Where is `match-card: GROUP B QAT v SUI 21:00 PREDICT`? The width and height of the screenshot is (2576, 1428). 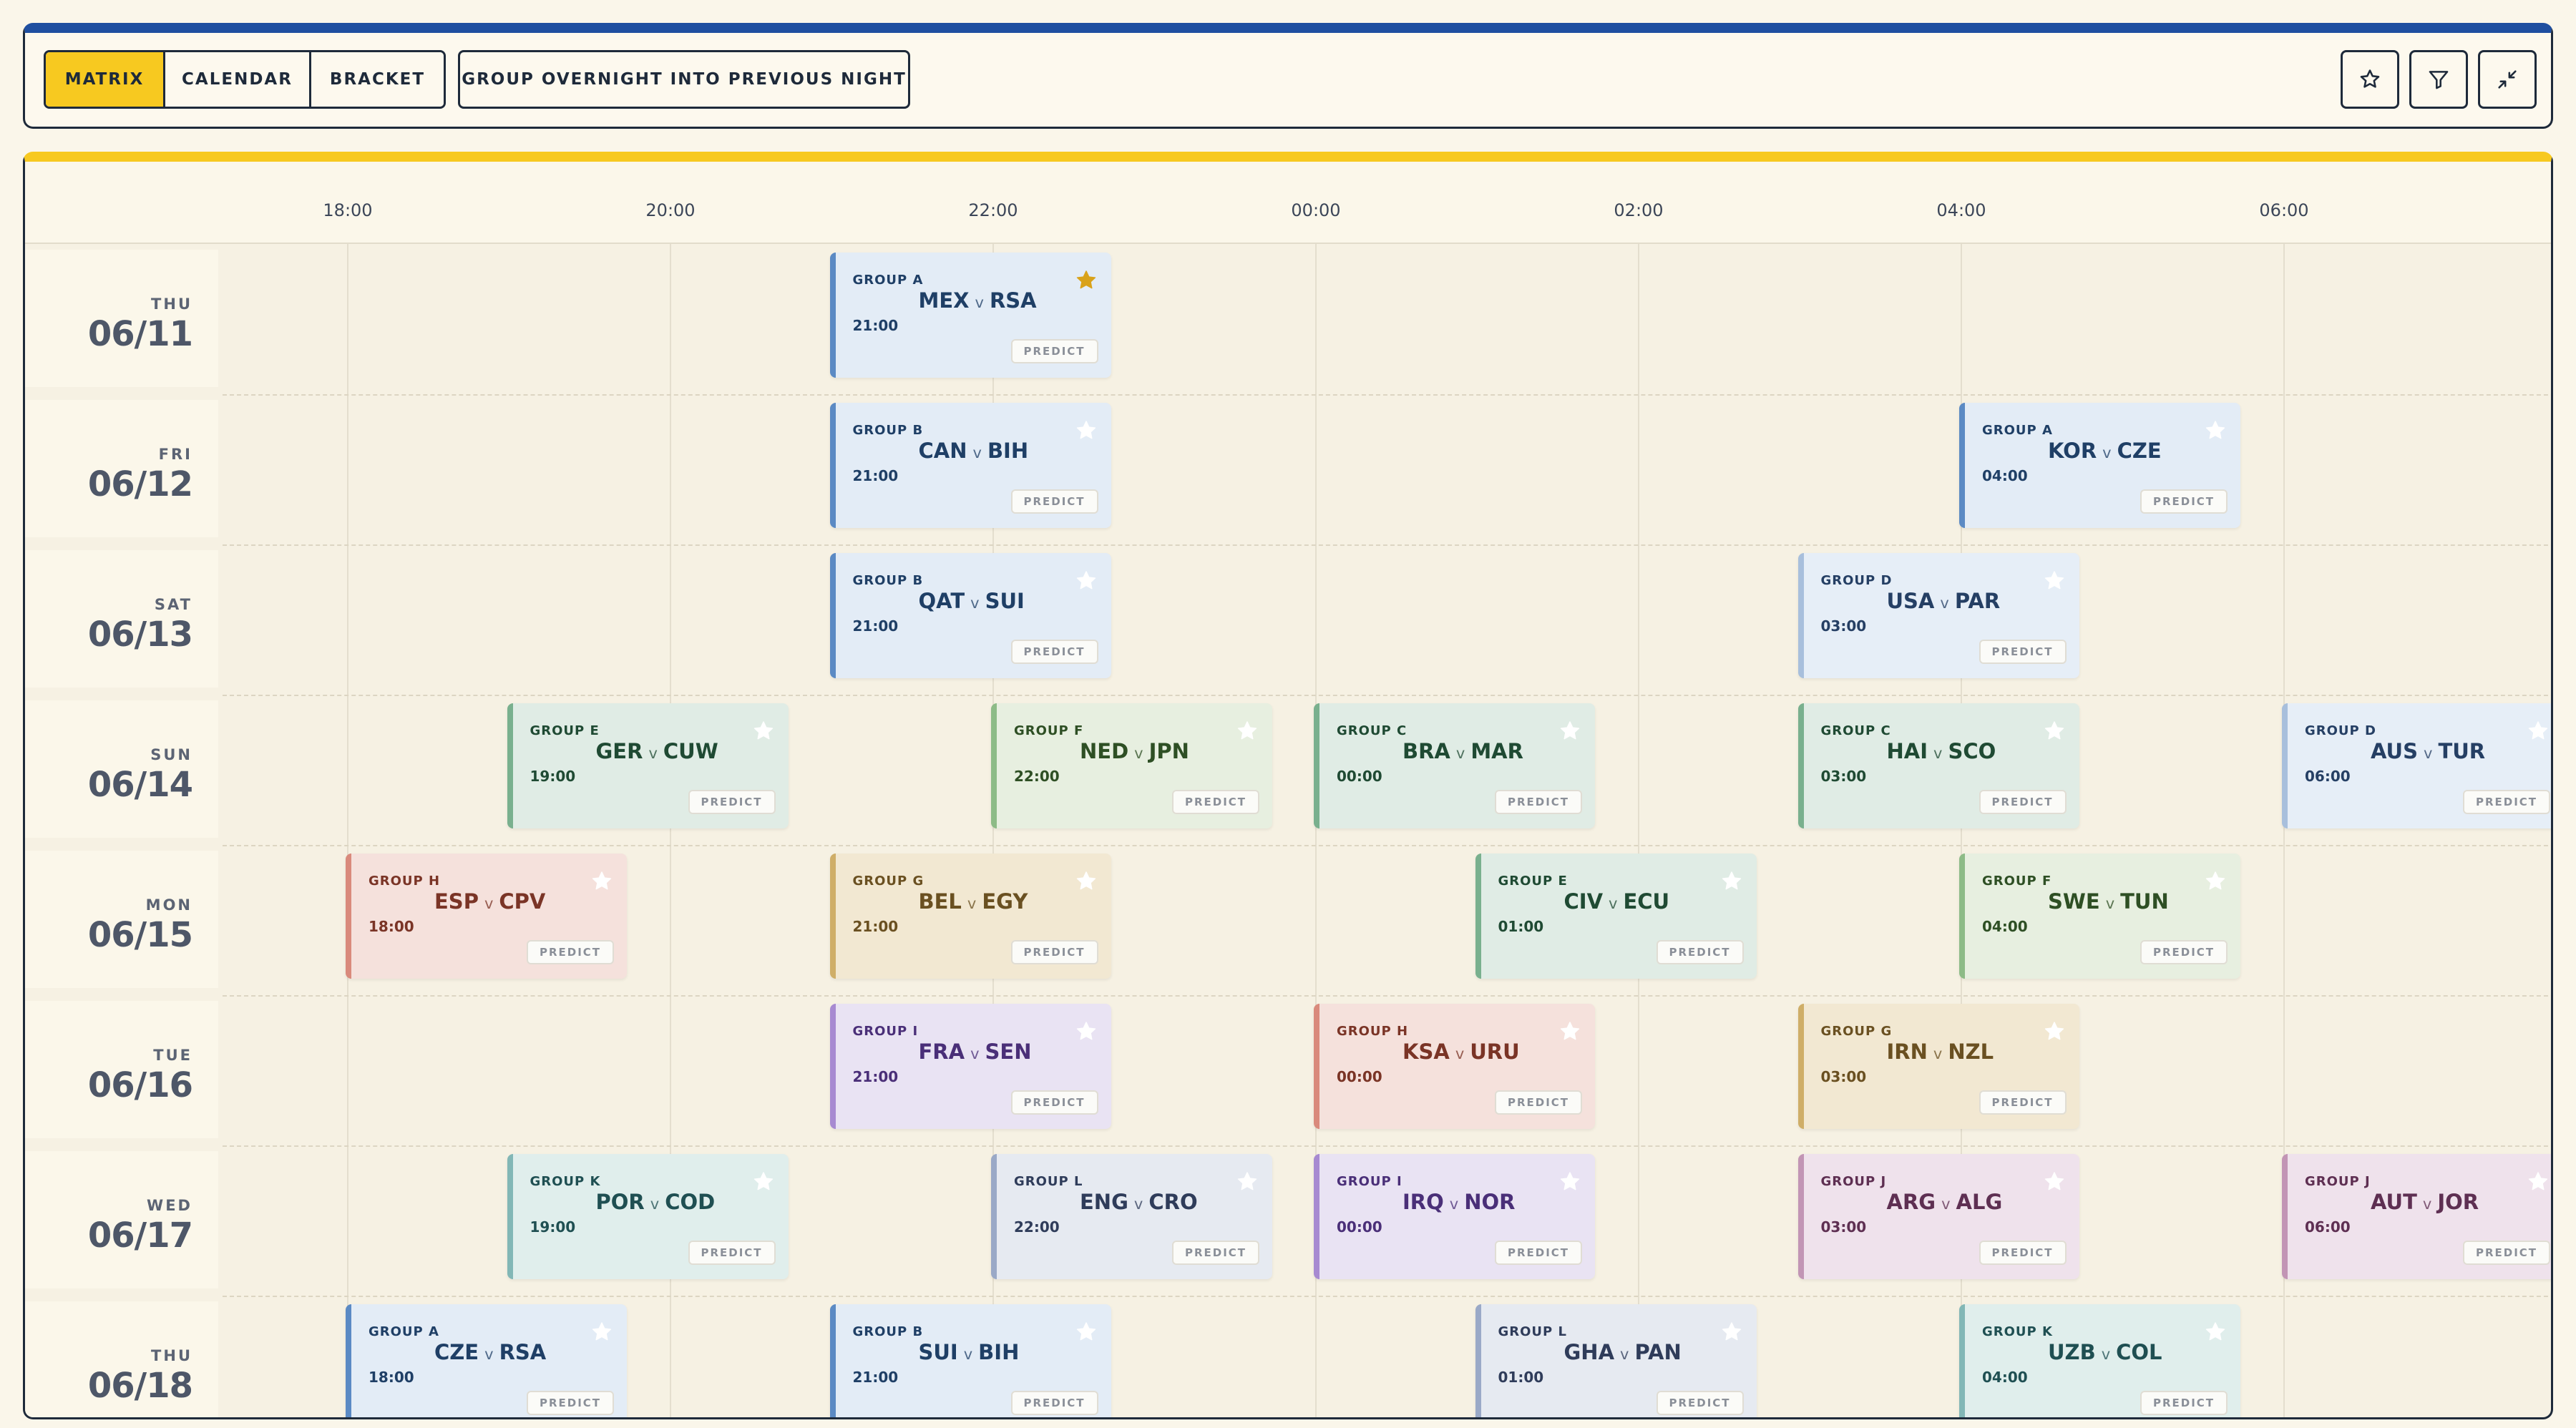
match-card: GROUP B QAT v SUI 21:00 PREDICT is located at coordinates (970, 615).